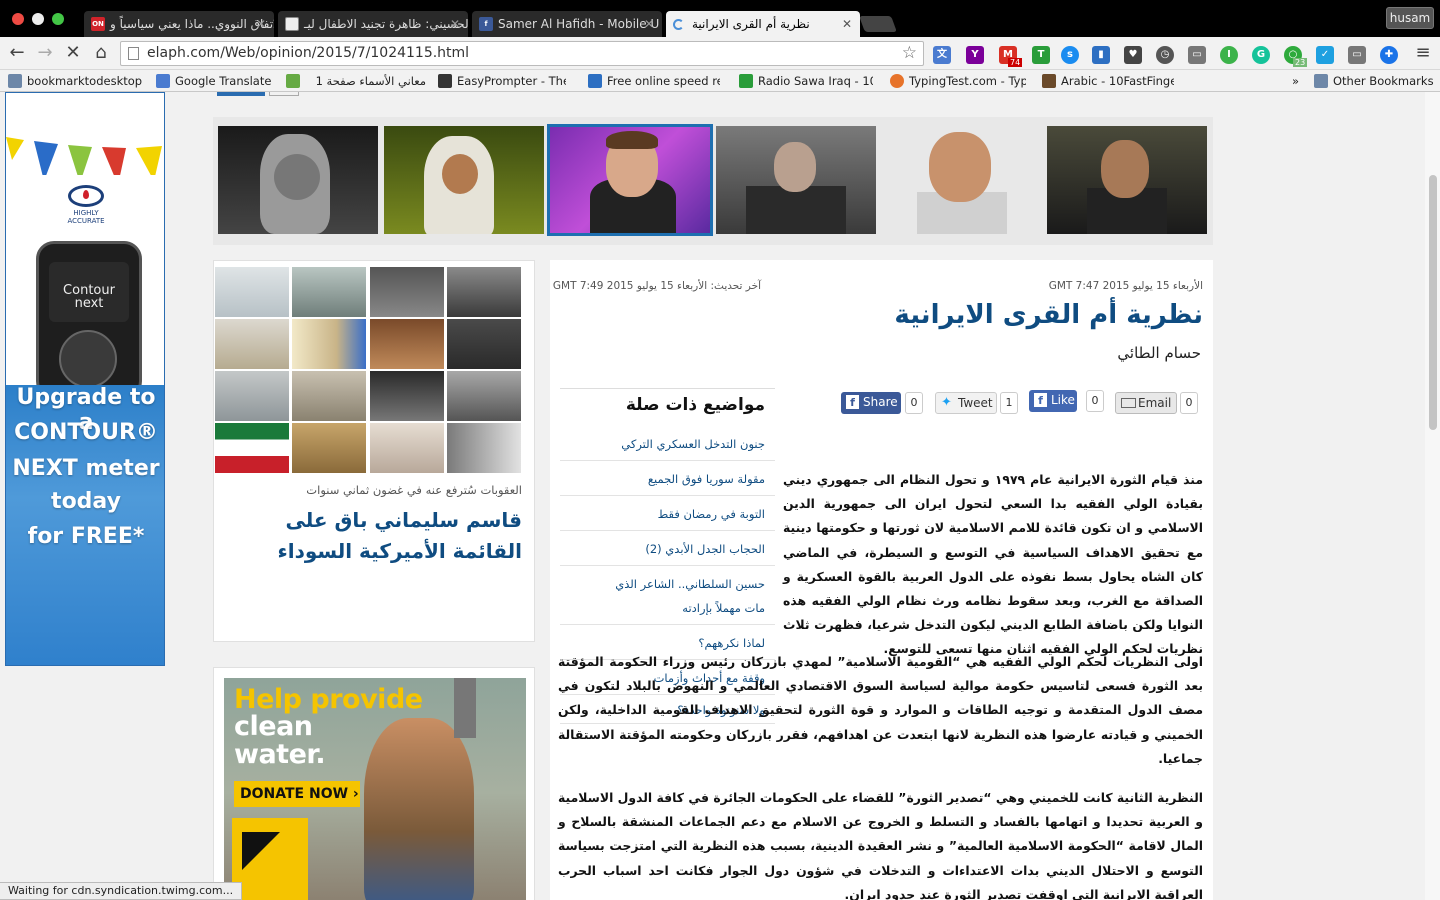  I want to click on related-topic-link: جنون التدخل العسكري التركي, so click(667, 444).